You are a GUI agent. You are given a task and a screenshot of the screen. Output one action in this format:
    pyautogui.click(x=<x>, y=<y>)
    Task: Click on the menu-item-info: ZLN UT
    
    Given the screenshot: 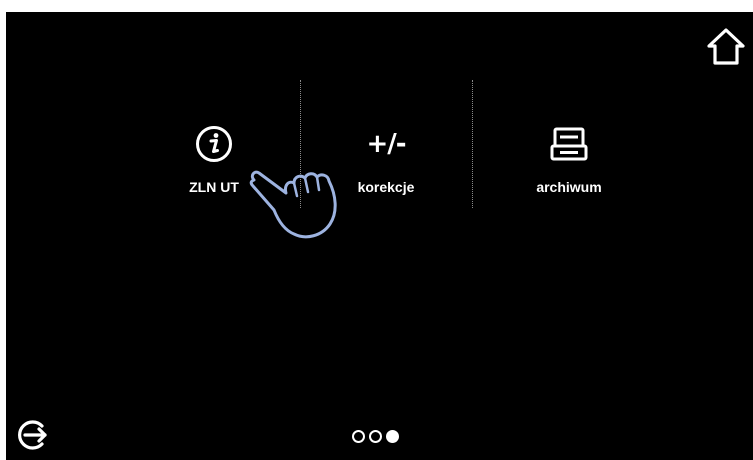 What is the action you would take?
    pyautogui.click(x=214, y=165)
    